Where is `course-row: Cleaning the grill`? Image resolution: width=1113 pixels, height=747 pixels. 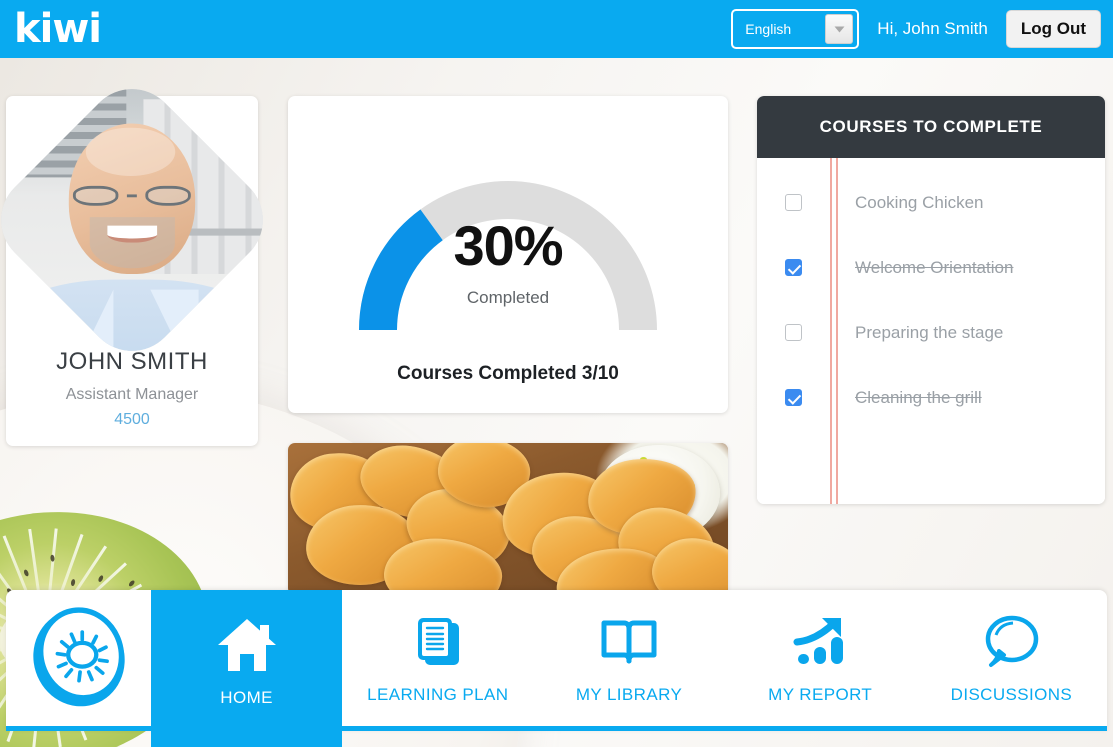 course-row: Cleaning the grill is located at coordinates (931, 397).